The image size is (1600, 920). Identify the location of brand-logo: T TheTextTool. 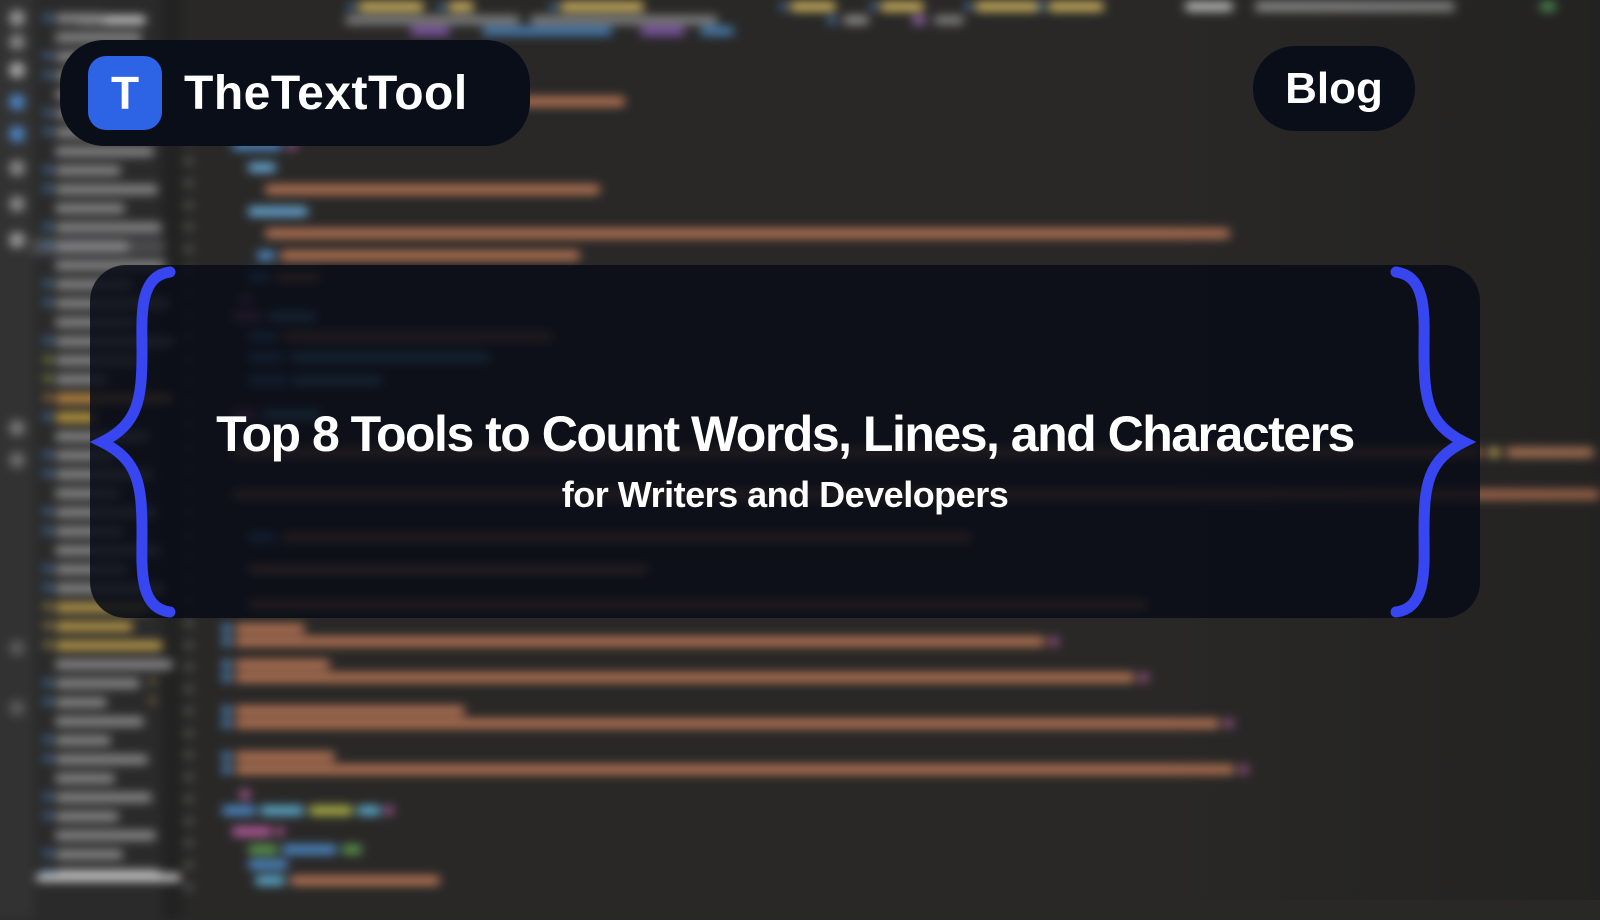
(295, 93).